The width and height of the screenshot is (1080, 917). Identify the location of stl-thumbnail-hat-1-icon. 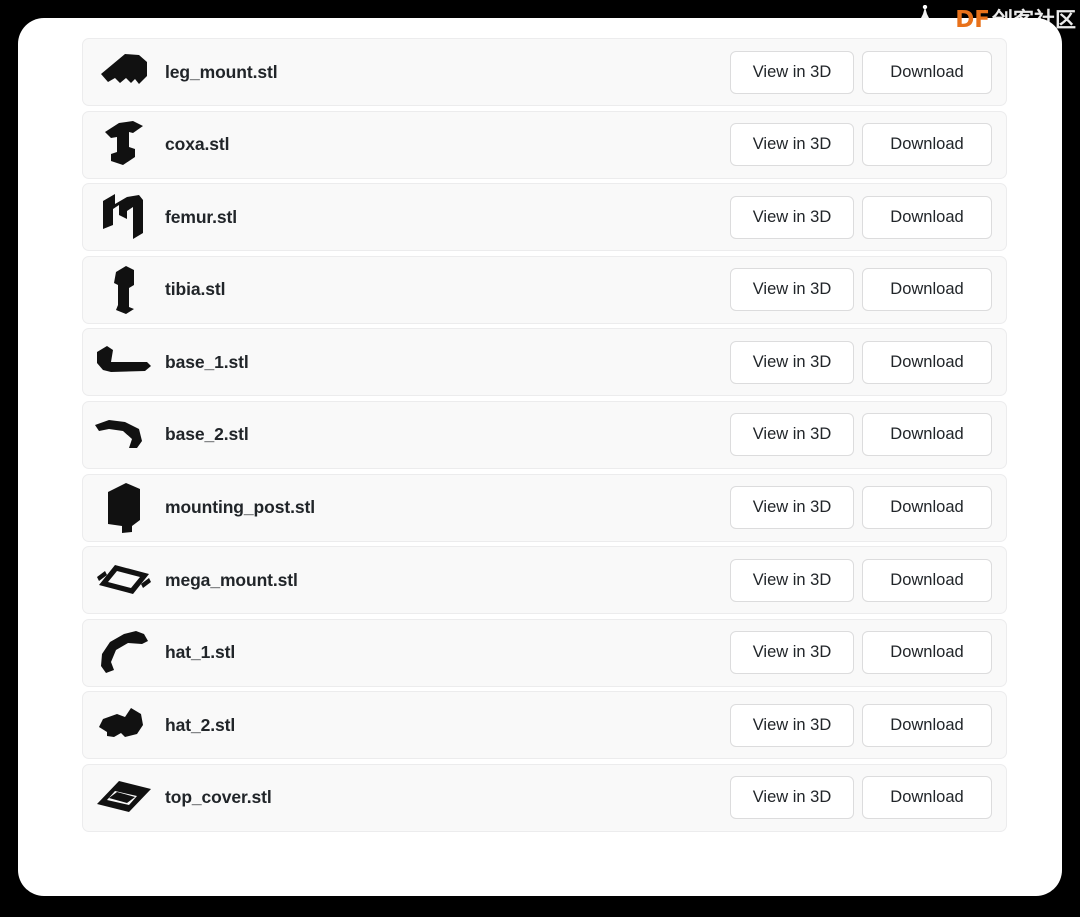
(124, 653).